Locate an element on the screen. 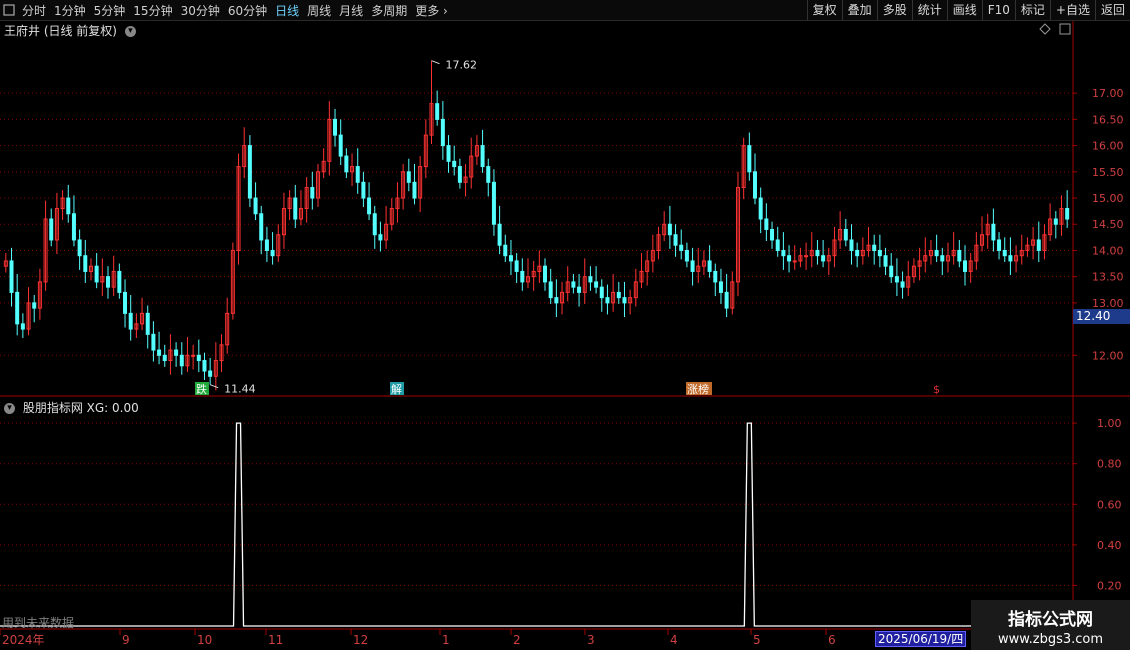  date-label: 2 is located at coordinates (517, 640).